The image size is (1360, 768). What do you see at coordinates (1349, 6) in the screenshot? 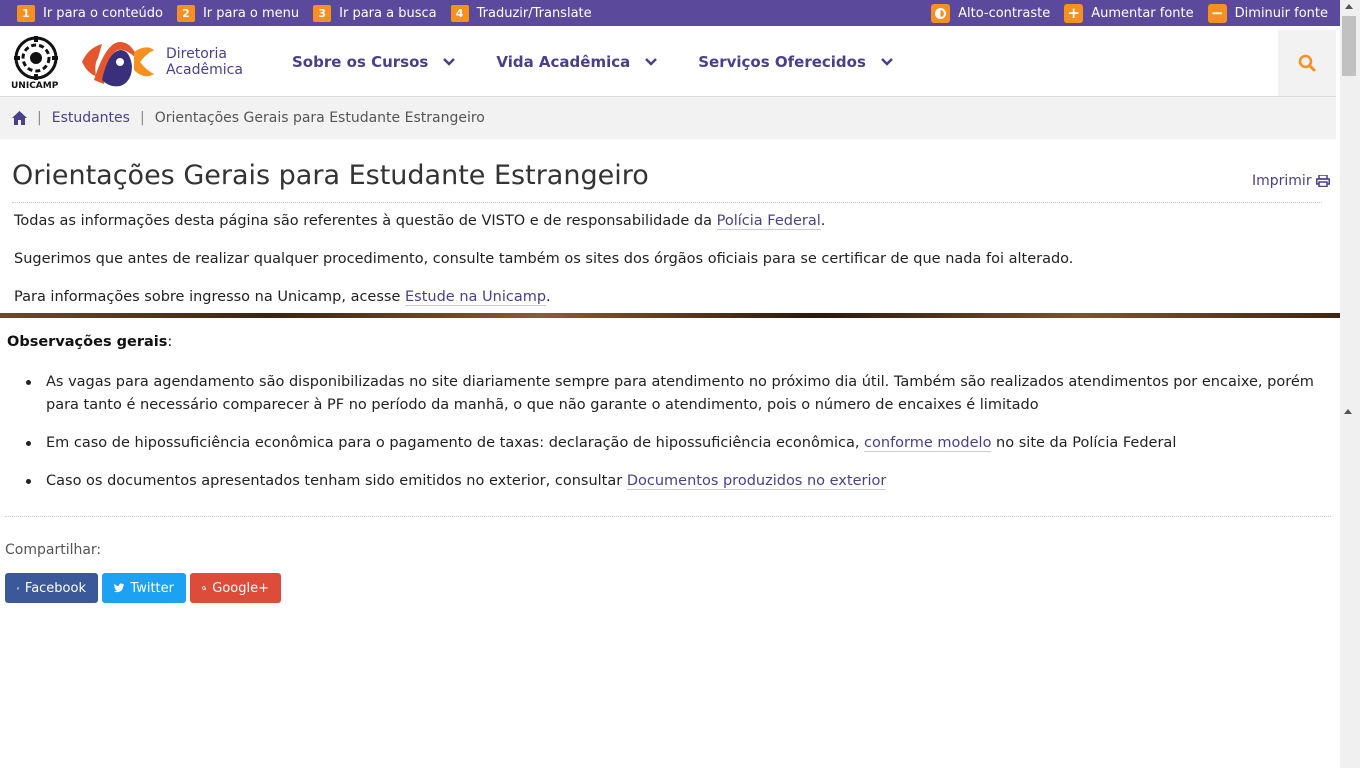
I see `scroll-up-arrow-icon` at bounding box center [1349, 6].